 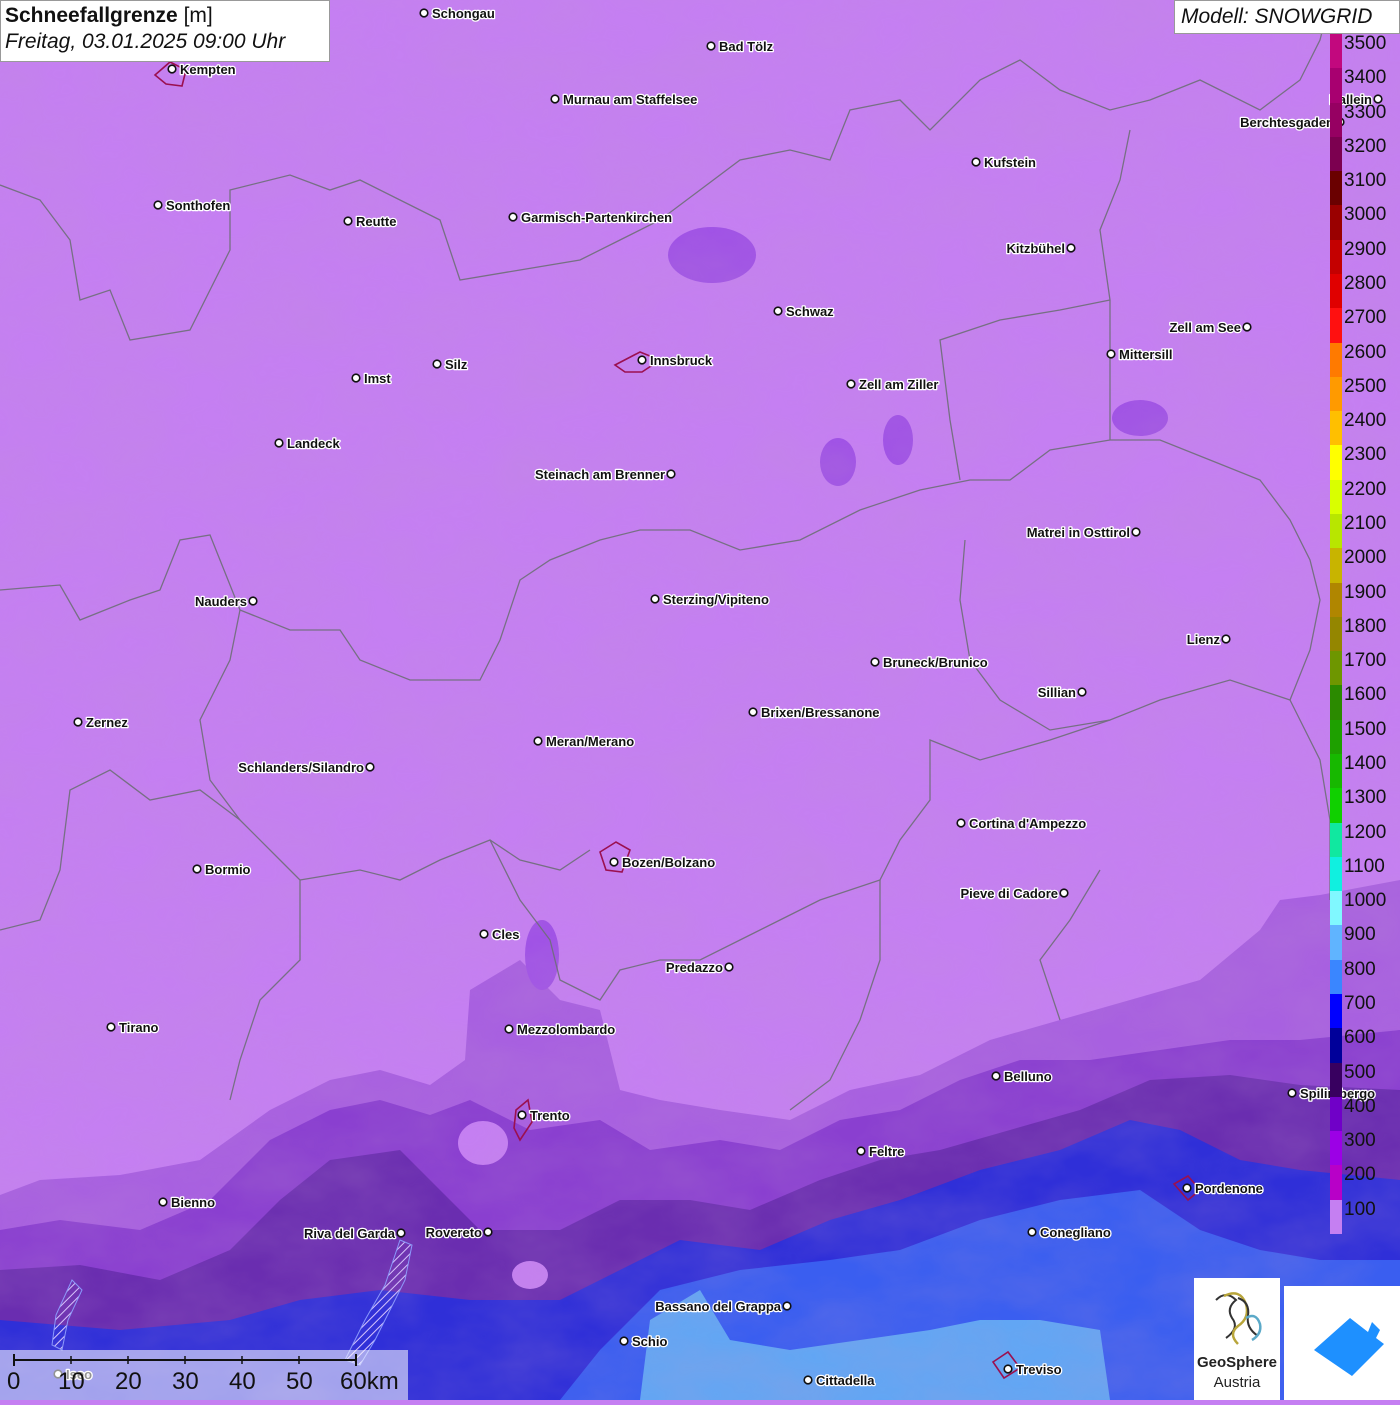 What do you see at coordinates (306, 767) in the screenshot?
I see `city-marker: Schlanders/Silandro` at bounding box center [306, 767].